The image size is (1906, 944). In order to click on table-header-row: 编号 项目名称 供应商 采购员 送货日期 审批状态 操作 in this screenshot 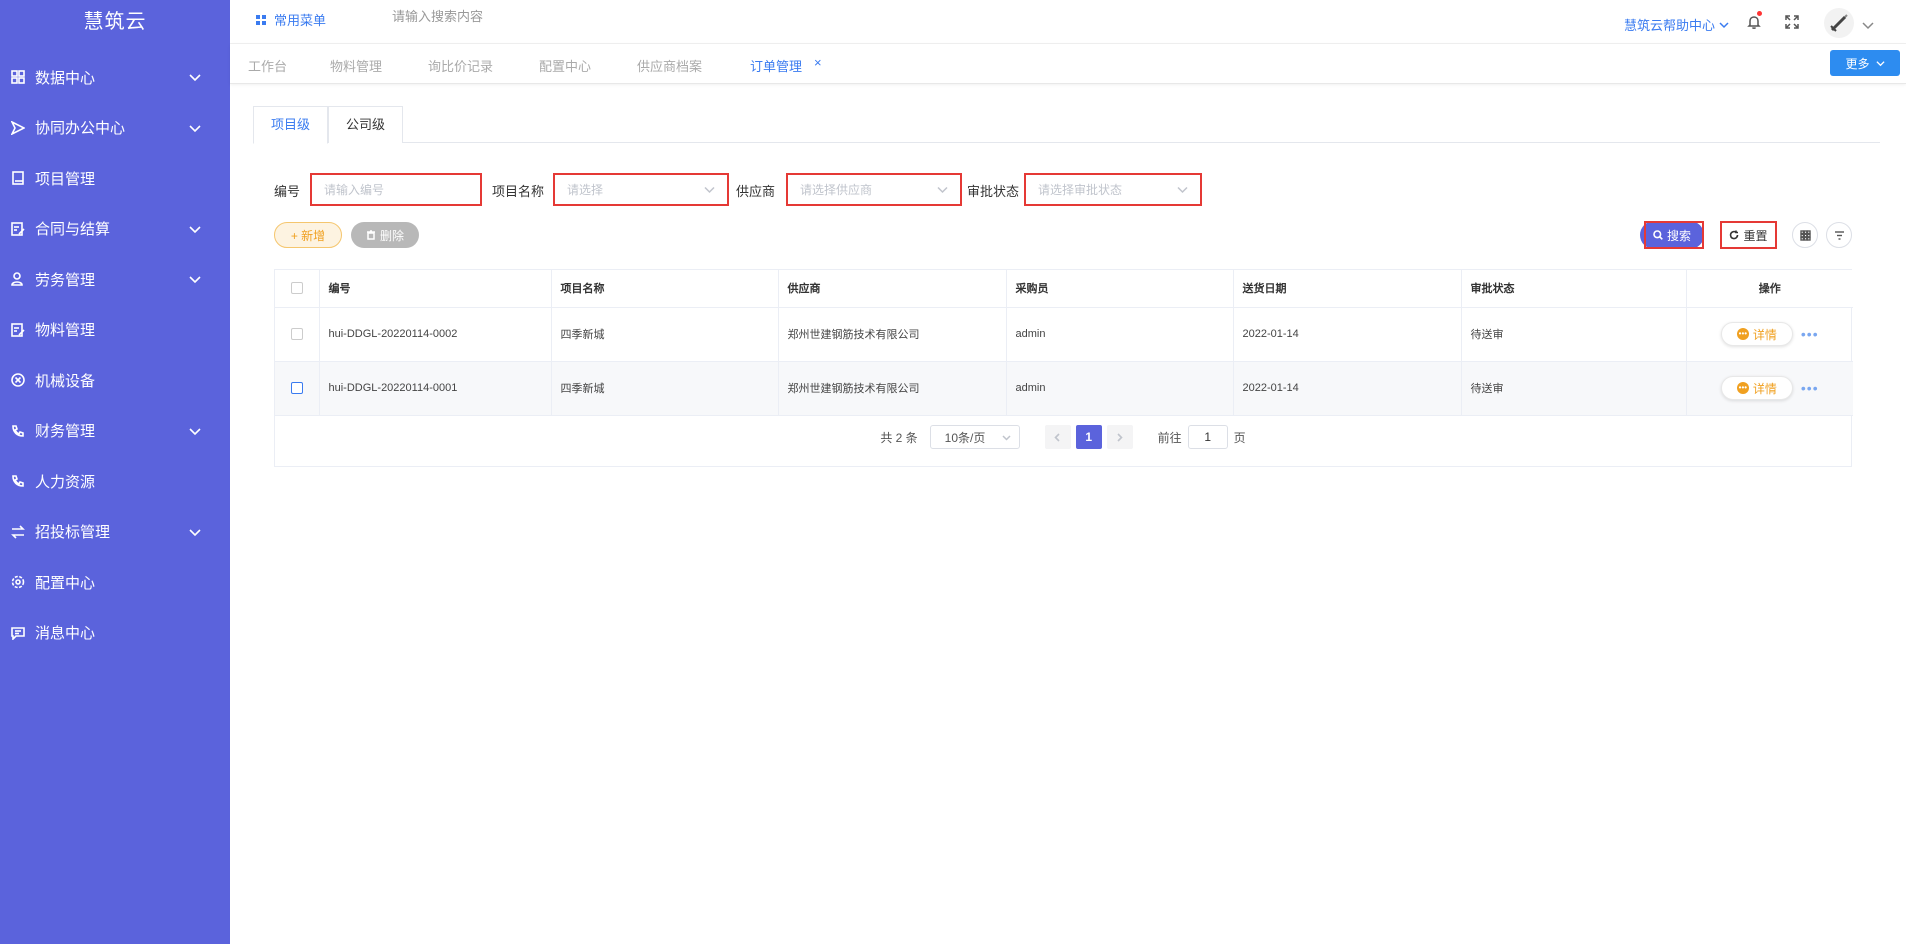, I will do `click(1064, 289)`.